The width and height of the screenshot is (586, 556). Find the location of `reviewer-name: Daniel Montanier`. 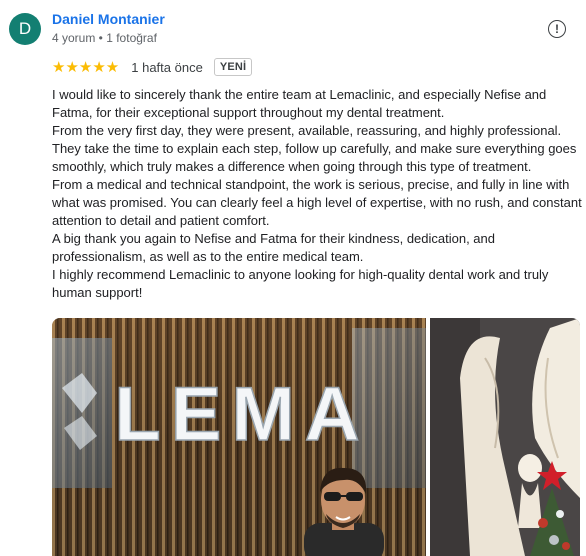

reviewer-name: Daniel Montanier is located at coordinates (108, 19).